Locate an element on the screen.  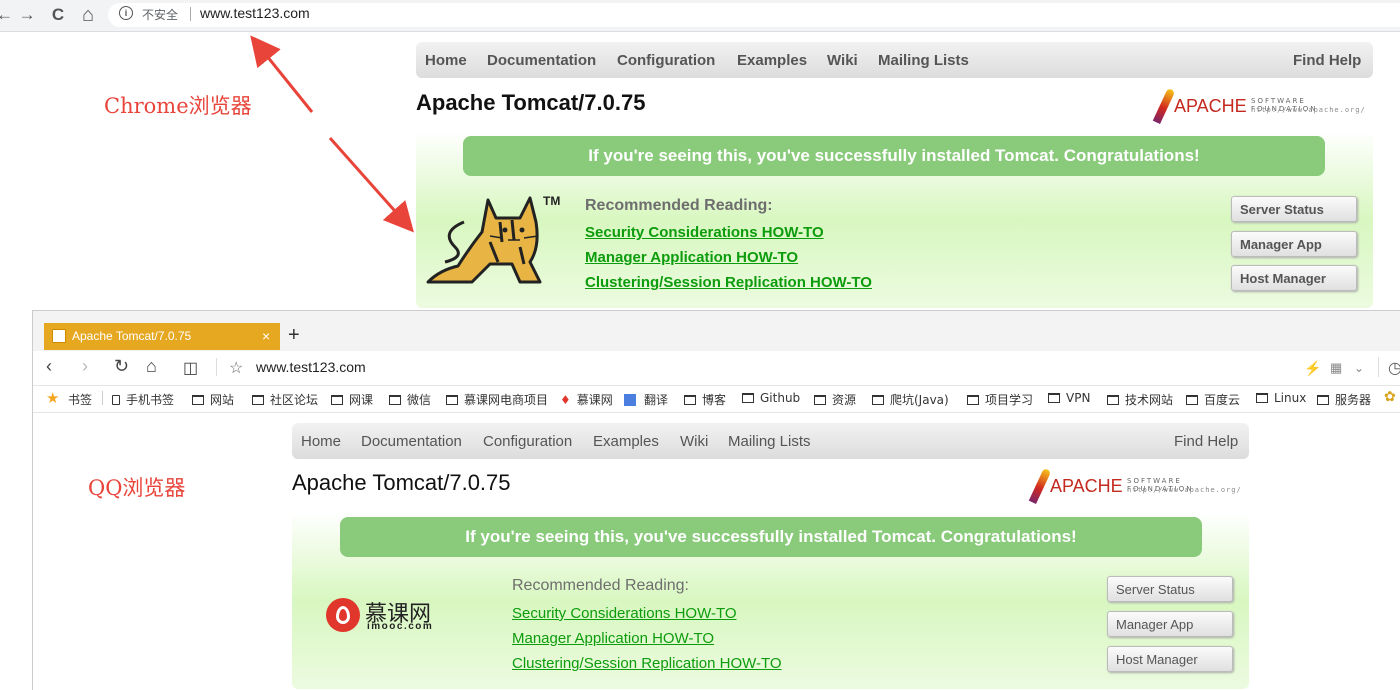
bookmark-label: VPN is located at coordinates (1078, 398).